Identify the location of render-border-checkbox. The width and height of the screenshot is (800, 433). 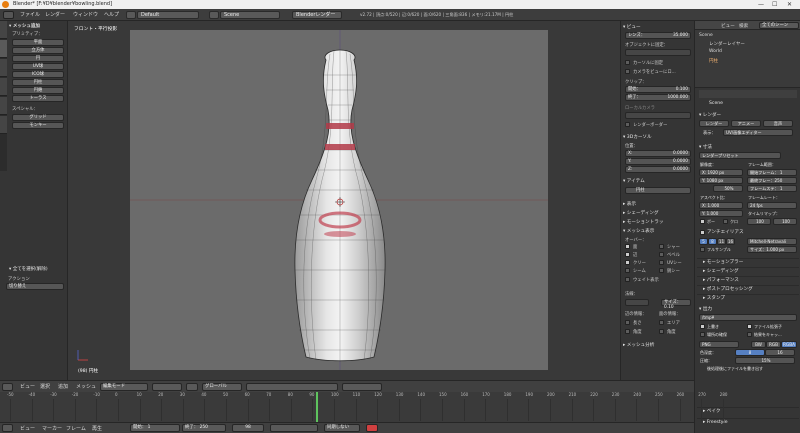
(627, 124).